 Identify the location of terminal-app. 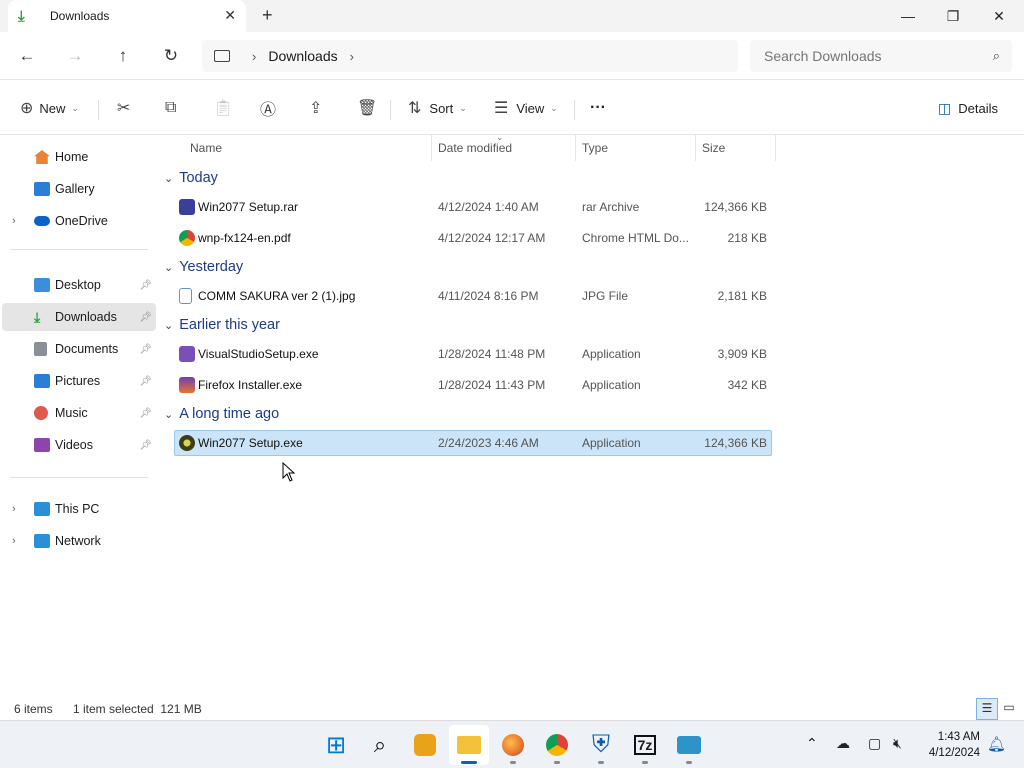
(689, 745).